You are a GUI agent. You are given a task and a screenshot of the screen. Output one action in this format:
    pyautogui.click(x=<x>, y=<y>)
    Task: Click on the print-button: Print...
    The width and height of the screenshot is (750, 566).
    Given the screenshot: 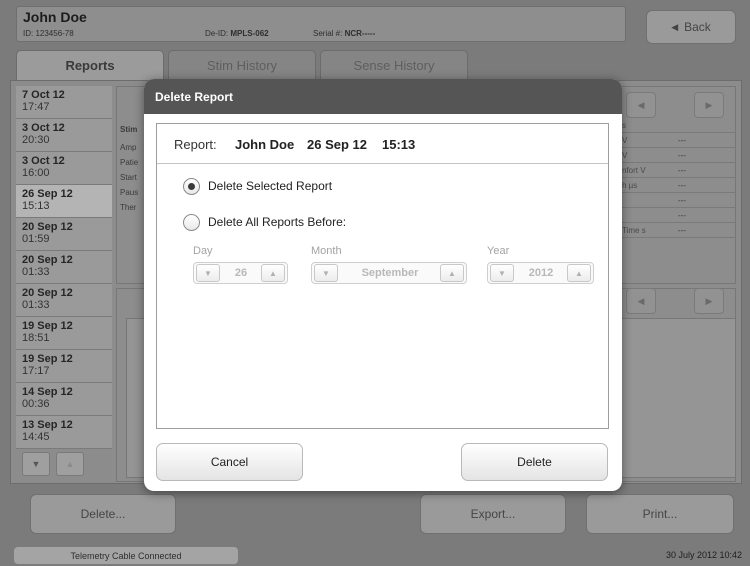 What is the action you would take?
    pyautogui.click(x=660, y=514)
    